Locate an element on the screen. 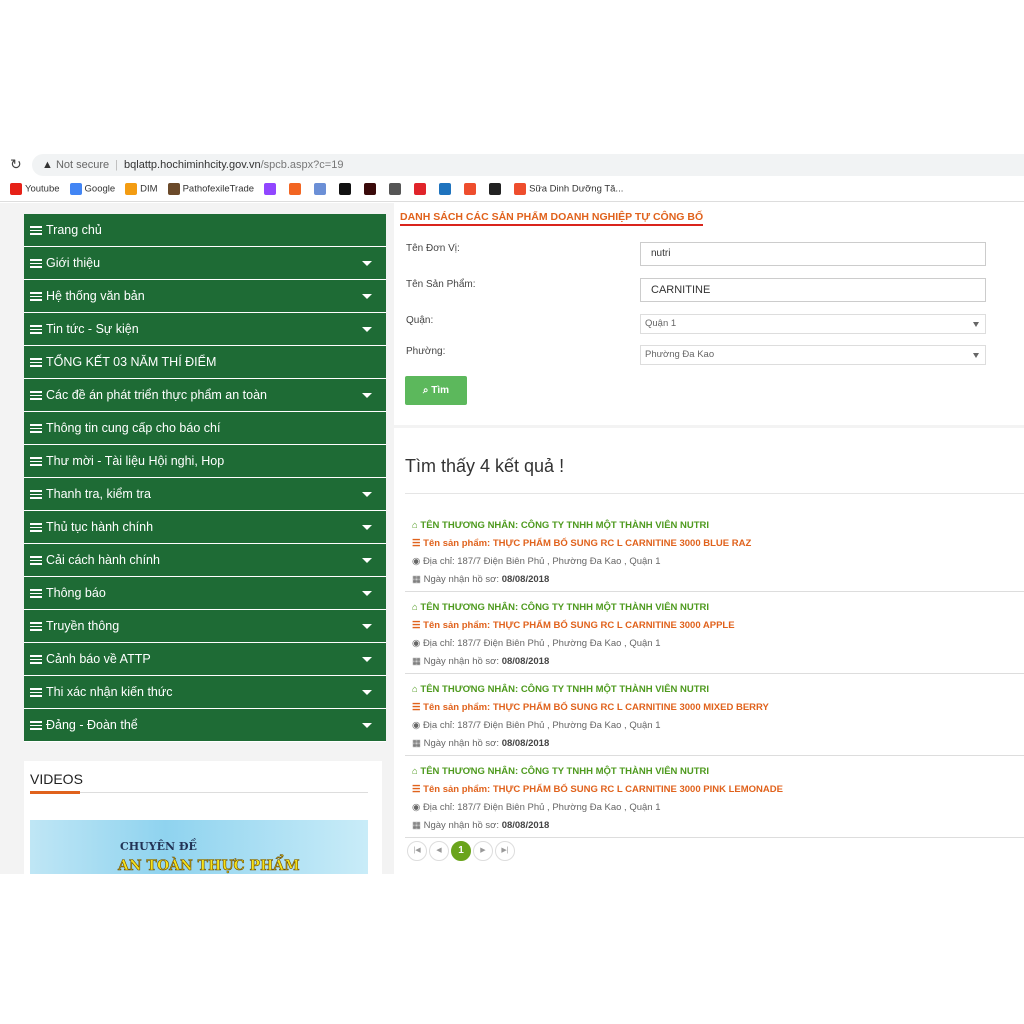 The width and height of the screenshot is (1024, 1024). video-thumbnail: CHUYÊN ĐỀ AN TOÀN THỰC PHẨM is located at coordinates (199, 847).